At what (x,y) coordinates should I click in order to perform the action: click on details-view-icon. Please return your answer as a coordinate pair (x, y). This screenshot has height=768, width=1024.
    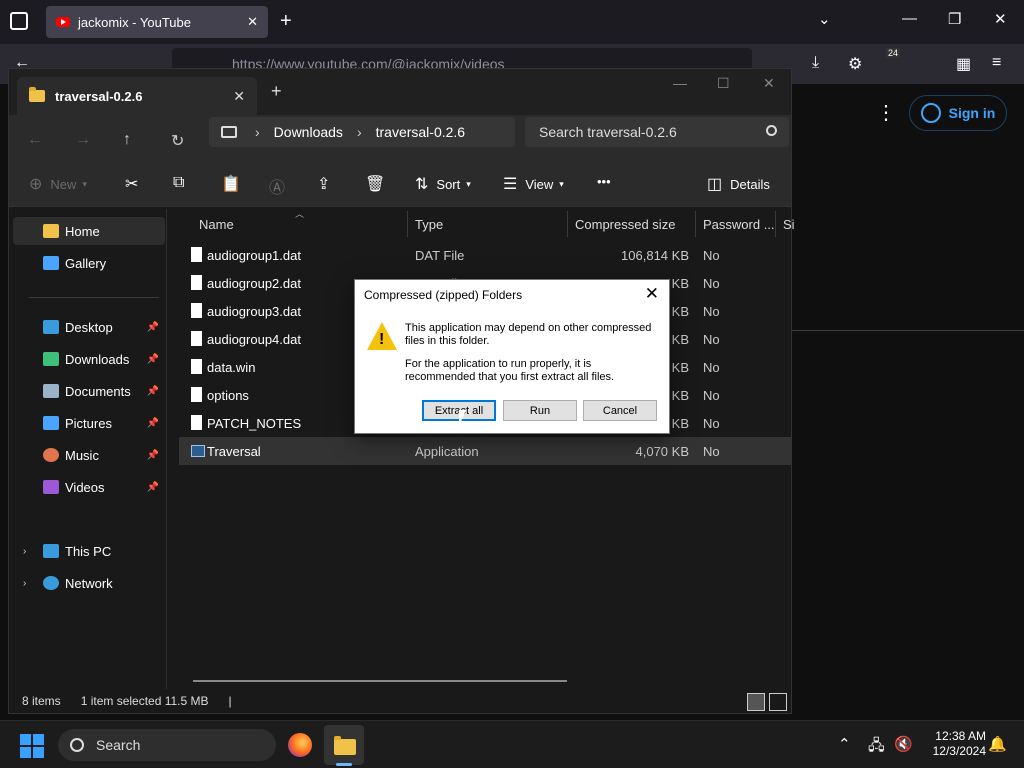
    Looking at the image, I should click on (756, 702).